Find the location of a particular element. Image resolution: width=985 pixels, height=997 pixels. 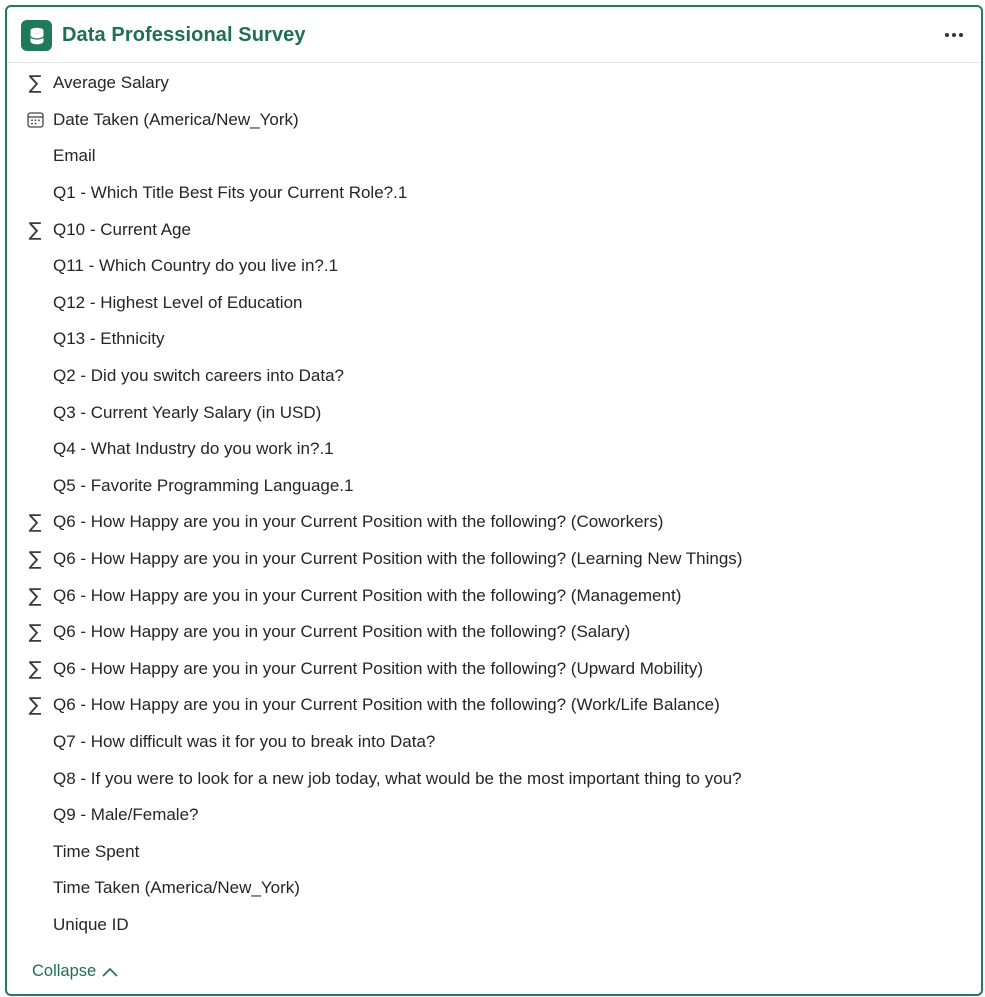

field-item: Q4 - What Industry do you work in?.1 is located at coordinates (494, 449).